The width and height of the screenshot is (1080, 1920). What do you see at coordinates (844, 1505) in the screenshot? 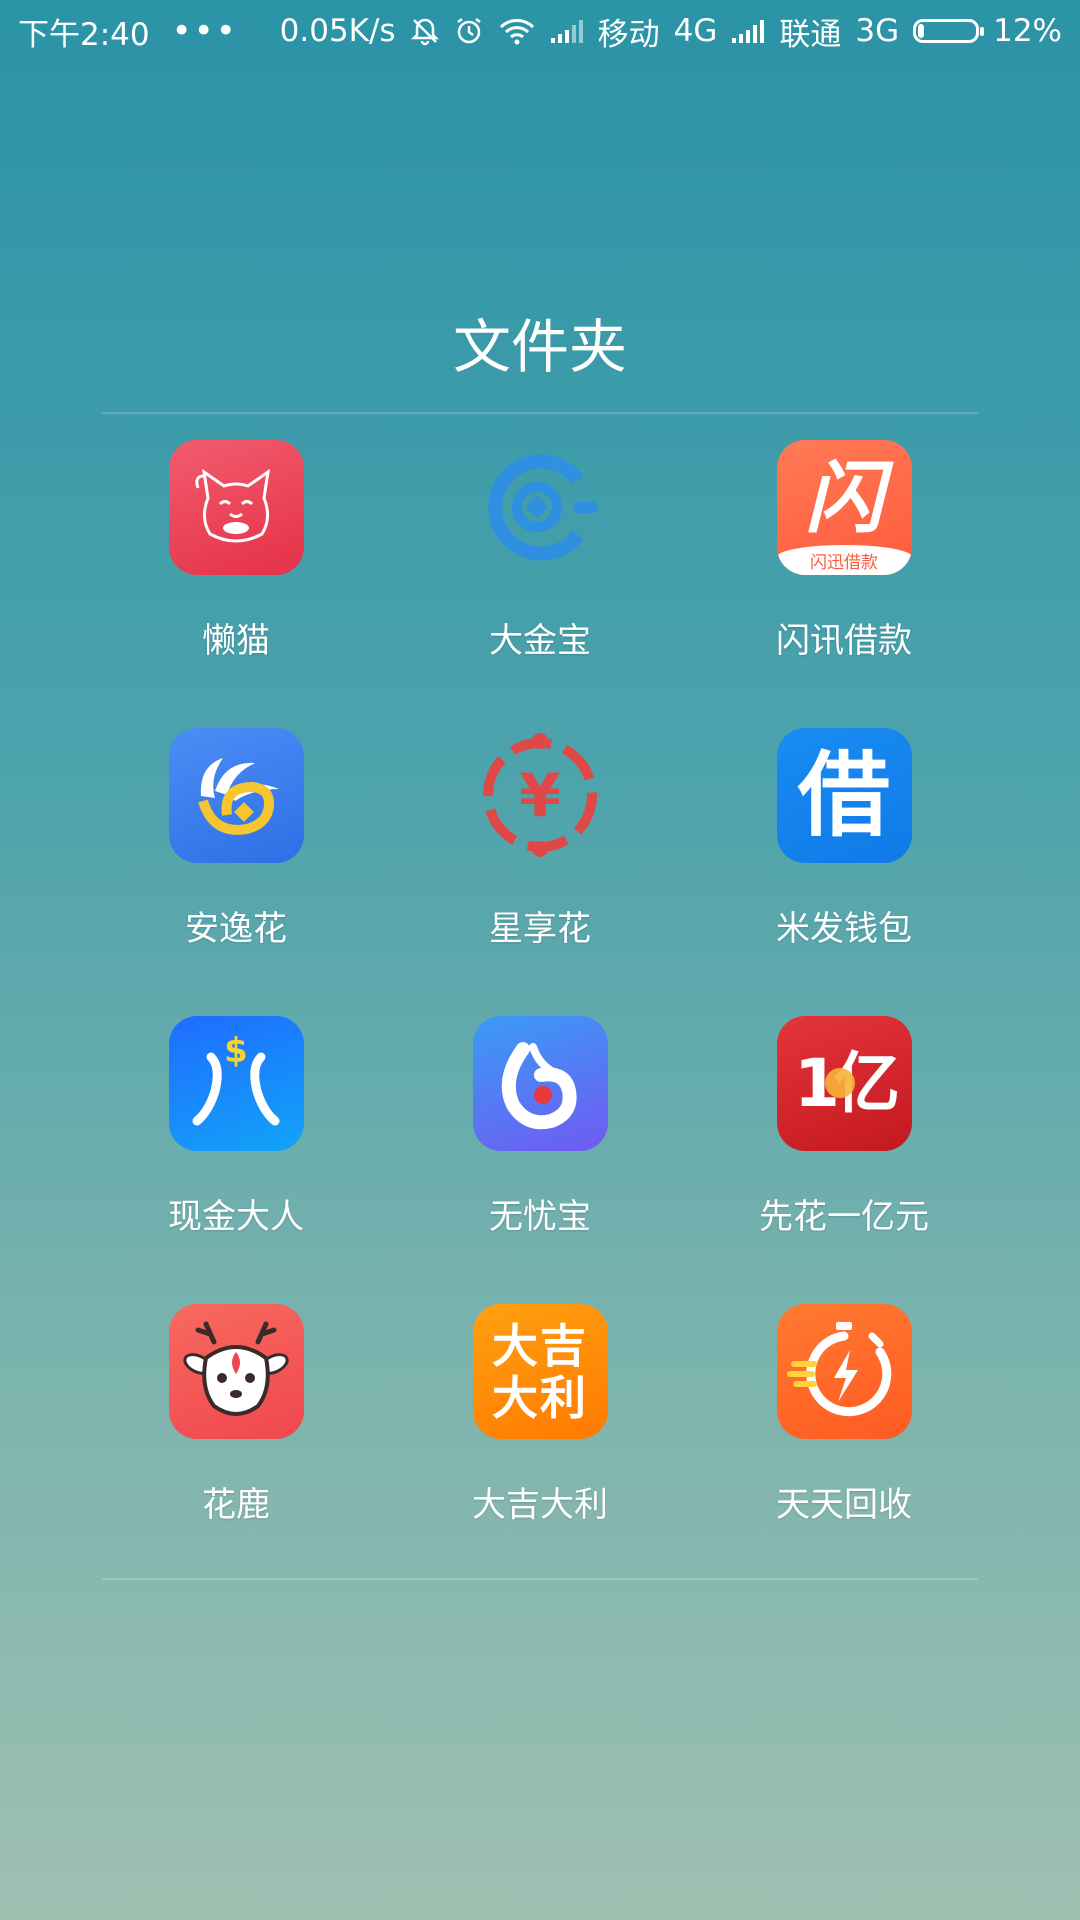
I see `app-label: 天天回收` at bounding box center [844, 1505].